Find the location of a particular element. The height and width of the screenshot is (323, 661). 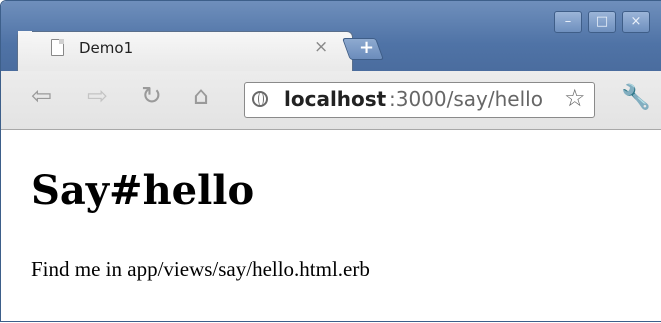

bookmark-star-icon: ☆ is located at coordinates (575, 98).